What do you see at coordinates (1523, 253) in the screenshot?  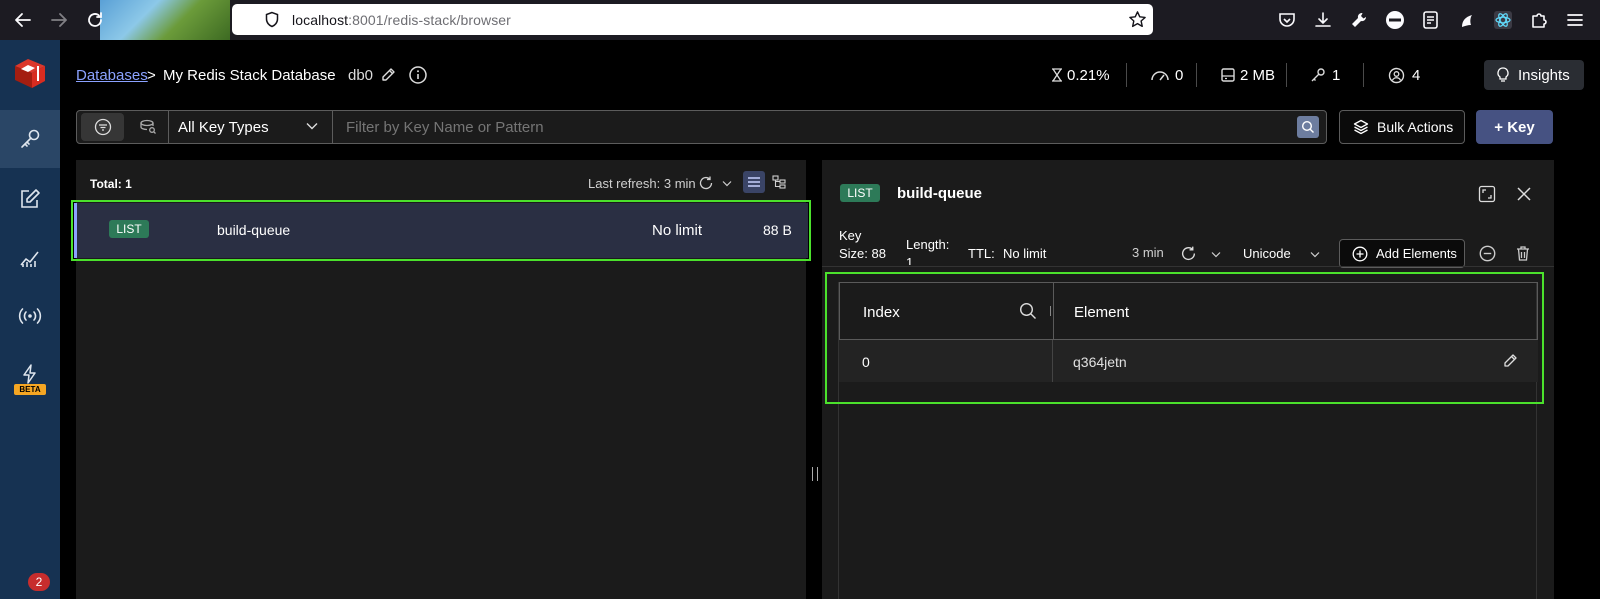 I see `delete-trash-icon` at bounding box center [1523, 253].